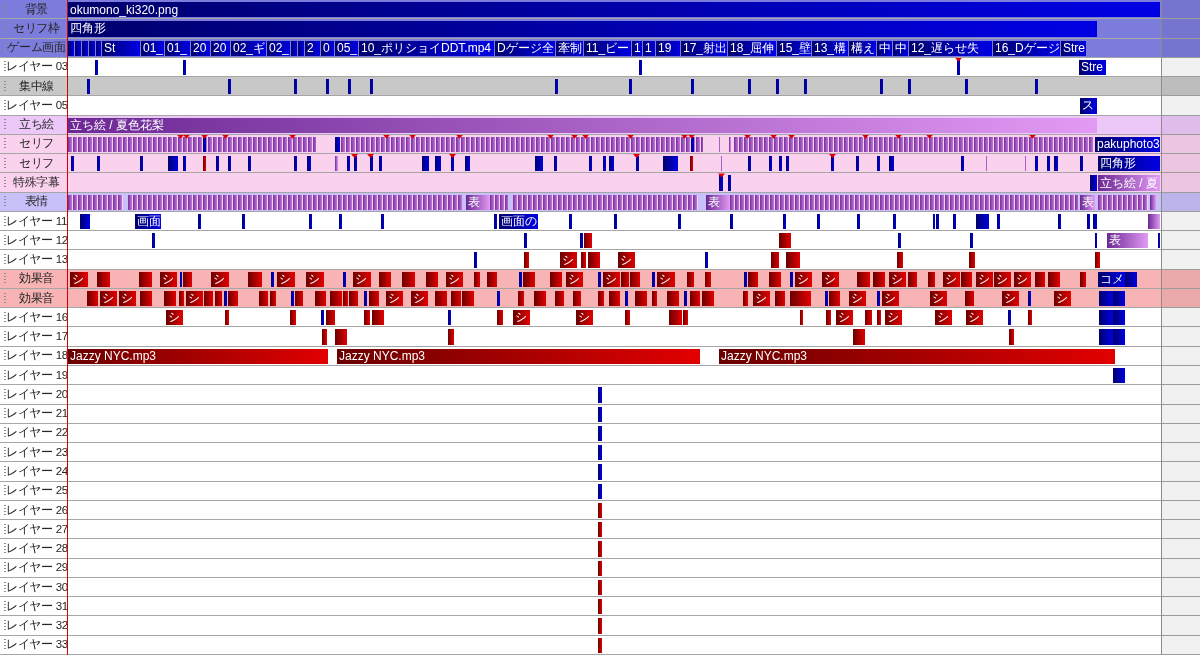 This screenshot has height=655, width=1200. I want to click on layer-header: 背景, so click(33, 10).